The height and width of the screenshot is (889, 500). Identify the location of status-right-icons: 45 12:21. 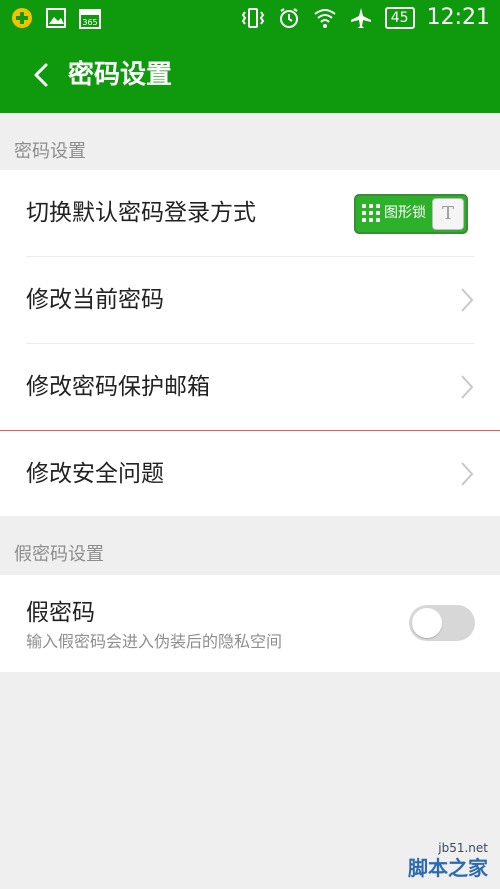
(365, 18).